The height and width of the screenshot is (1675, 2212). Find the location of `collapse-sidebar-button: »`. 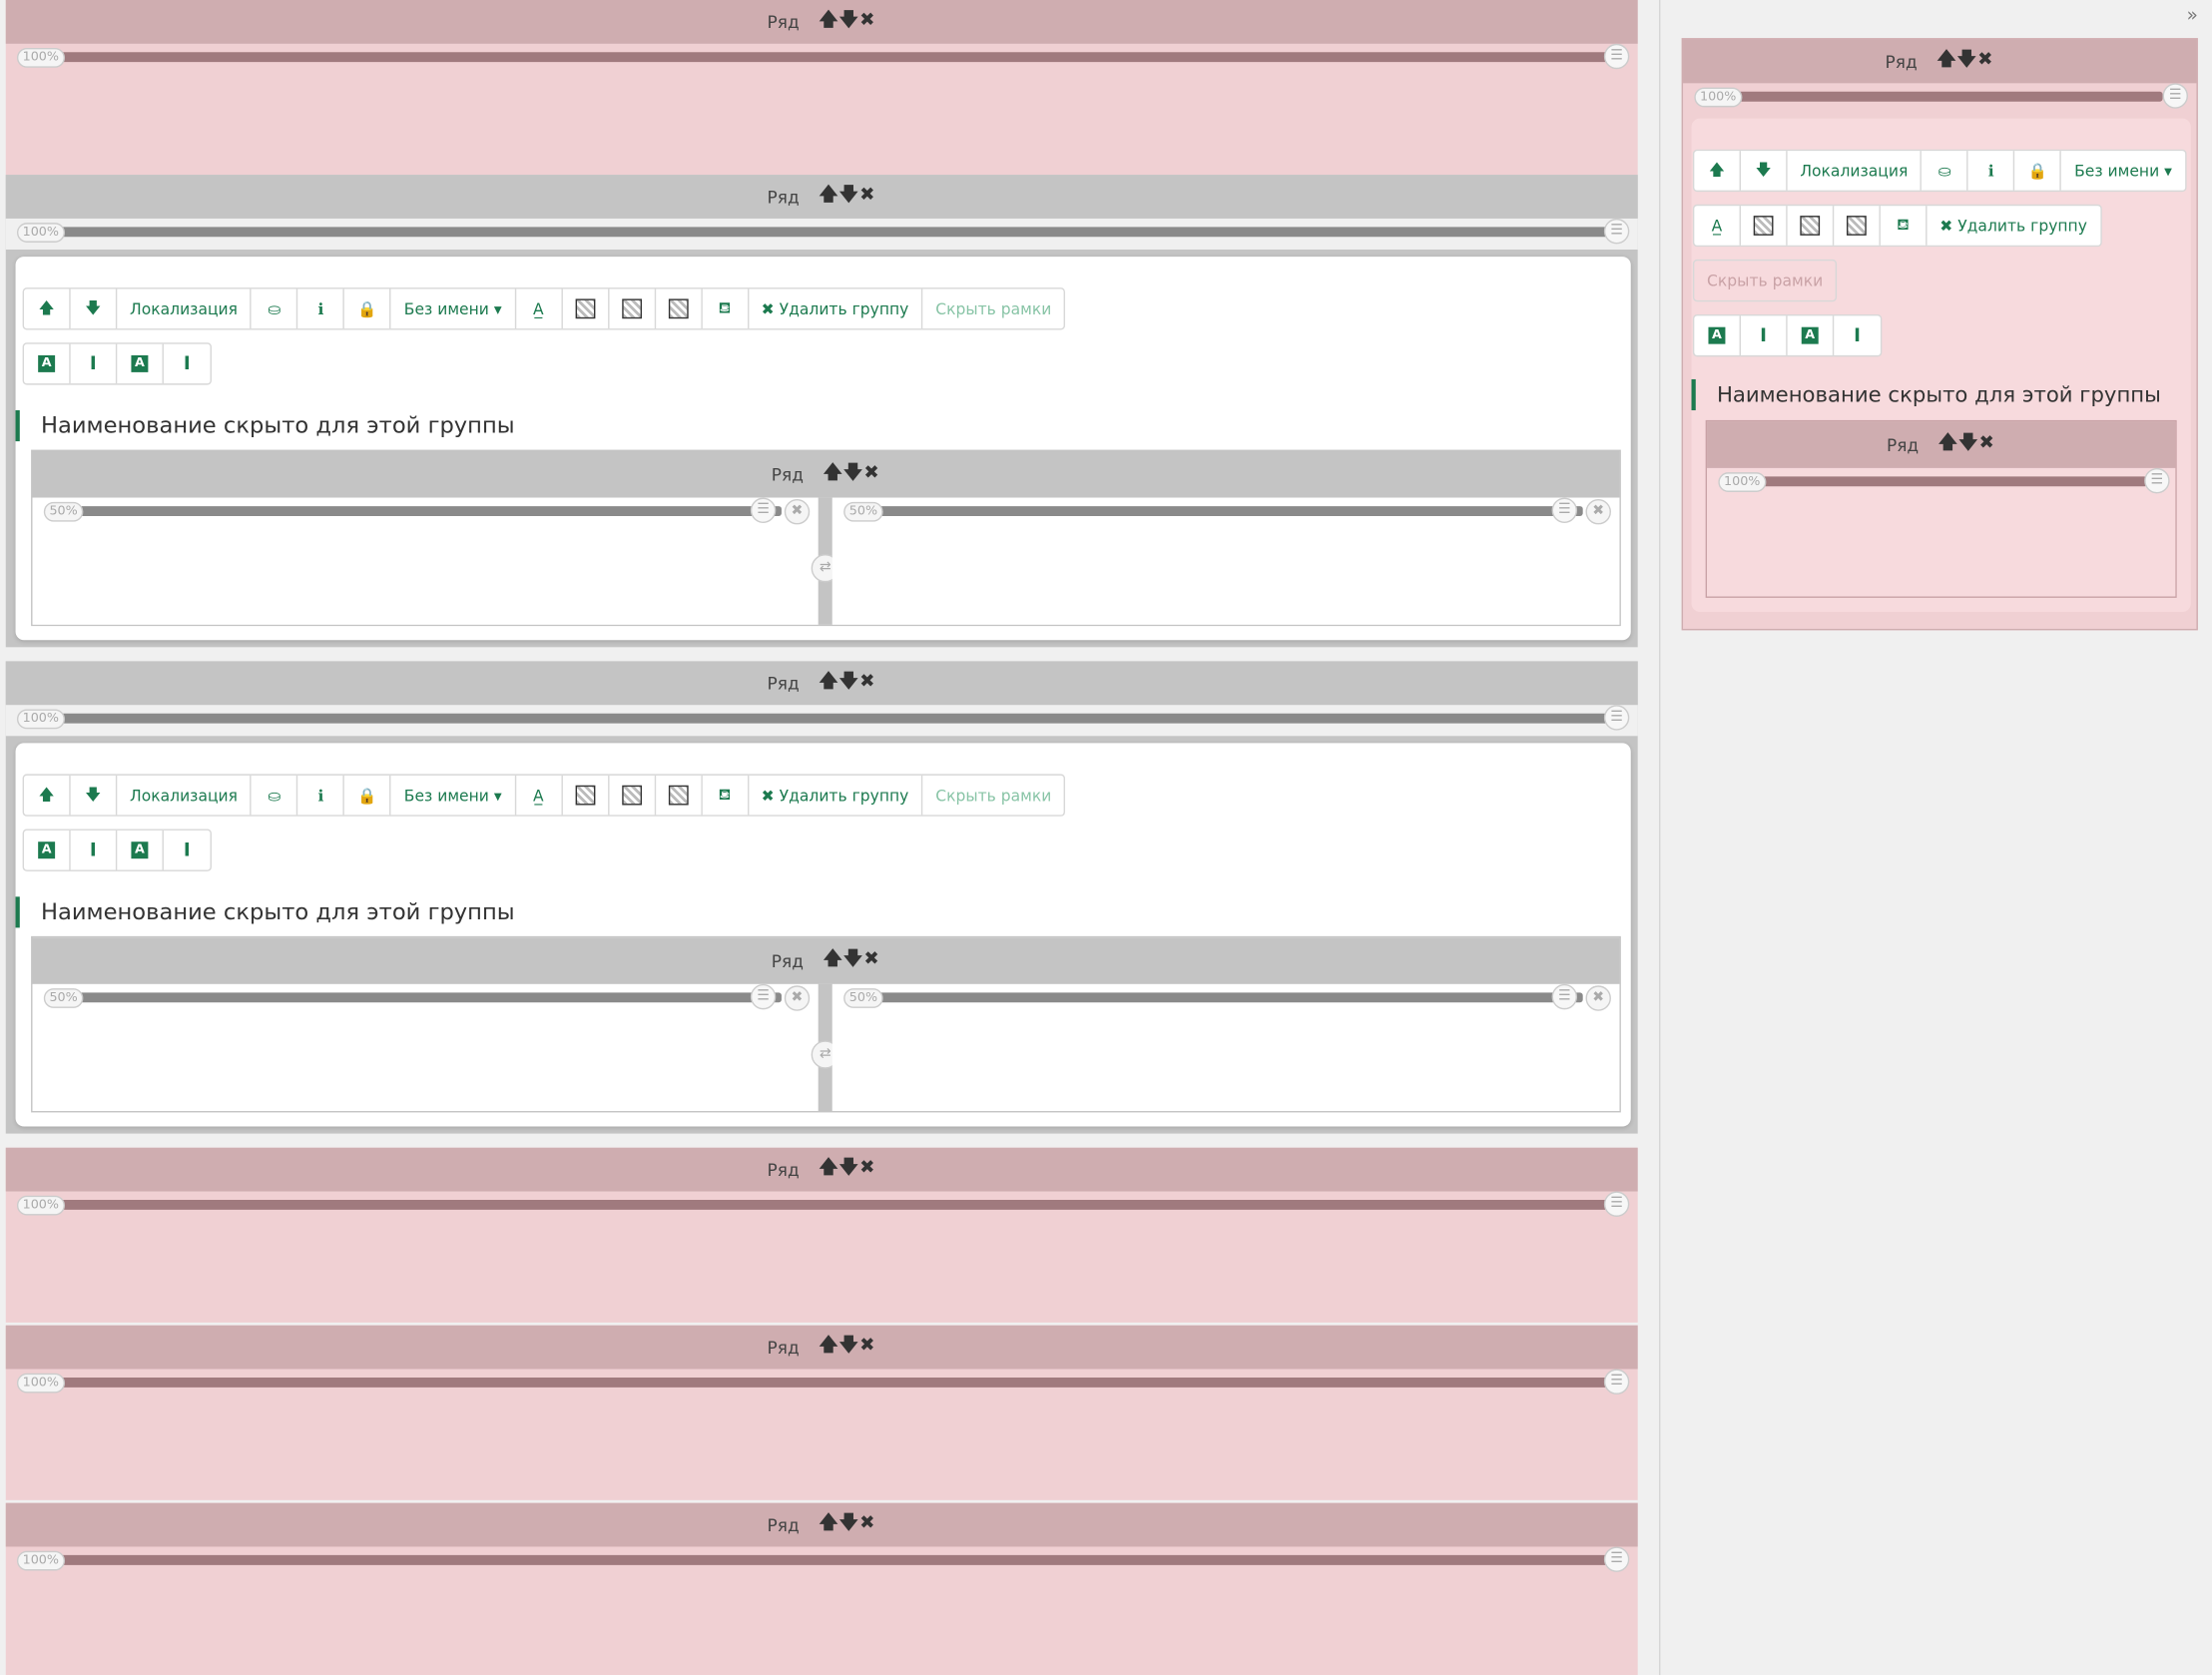

collapse-sidebar-button: » is located at coordinates (2192, 16).